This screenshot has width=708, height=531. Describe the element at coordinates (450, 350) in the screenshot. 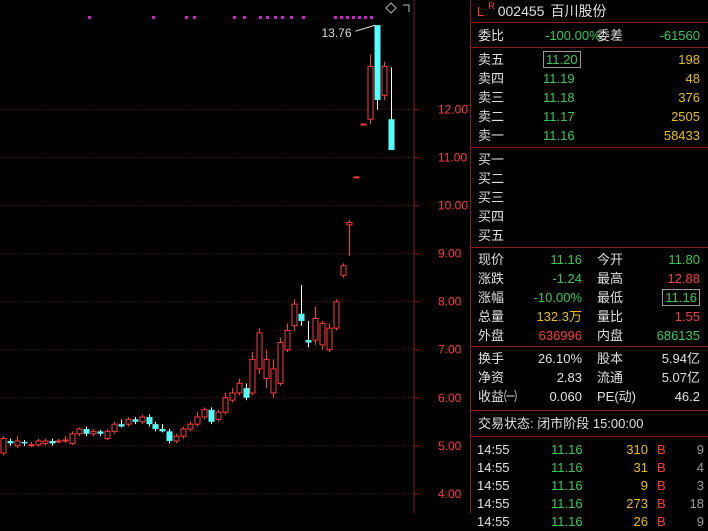

I see `y-tick-label: 7.00` at that location.